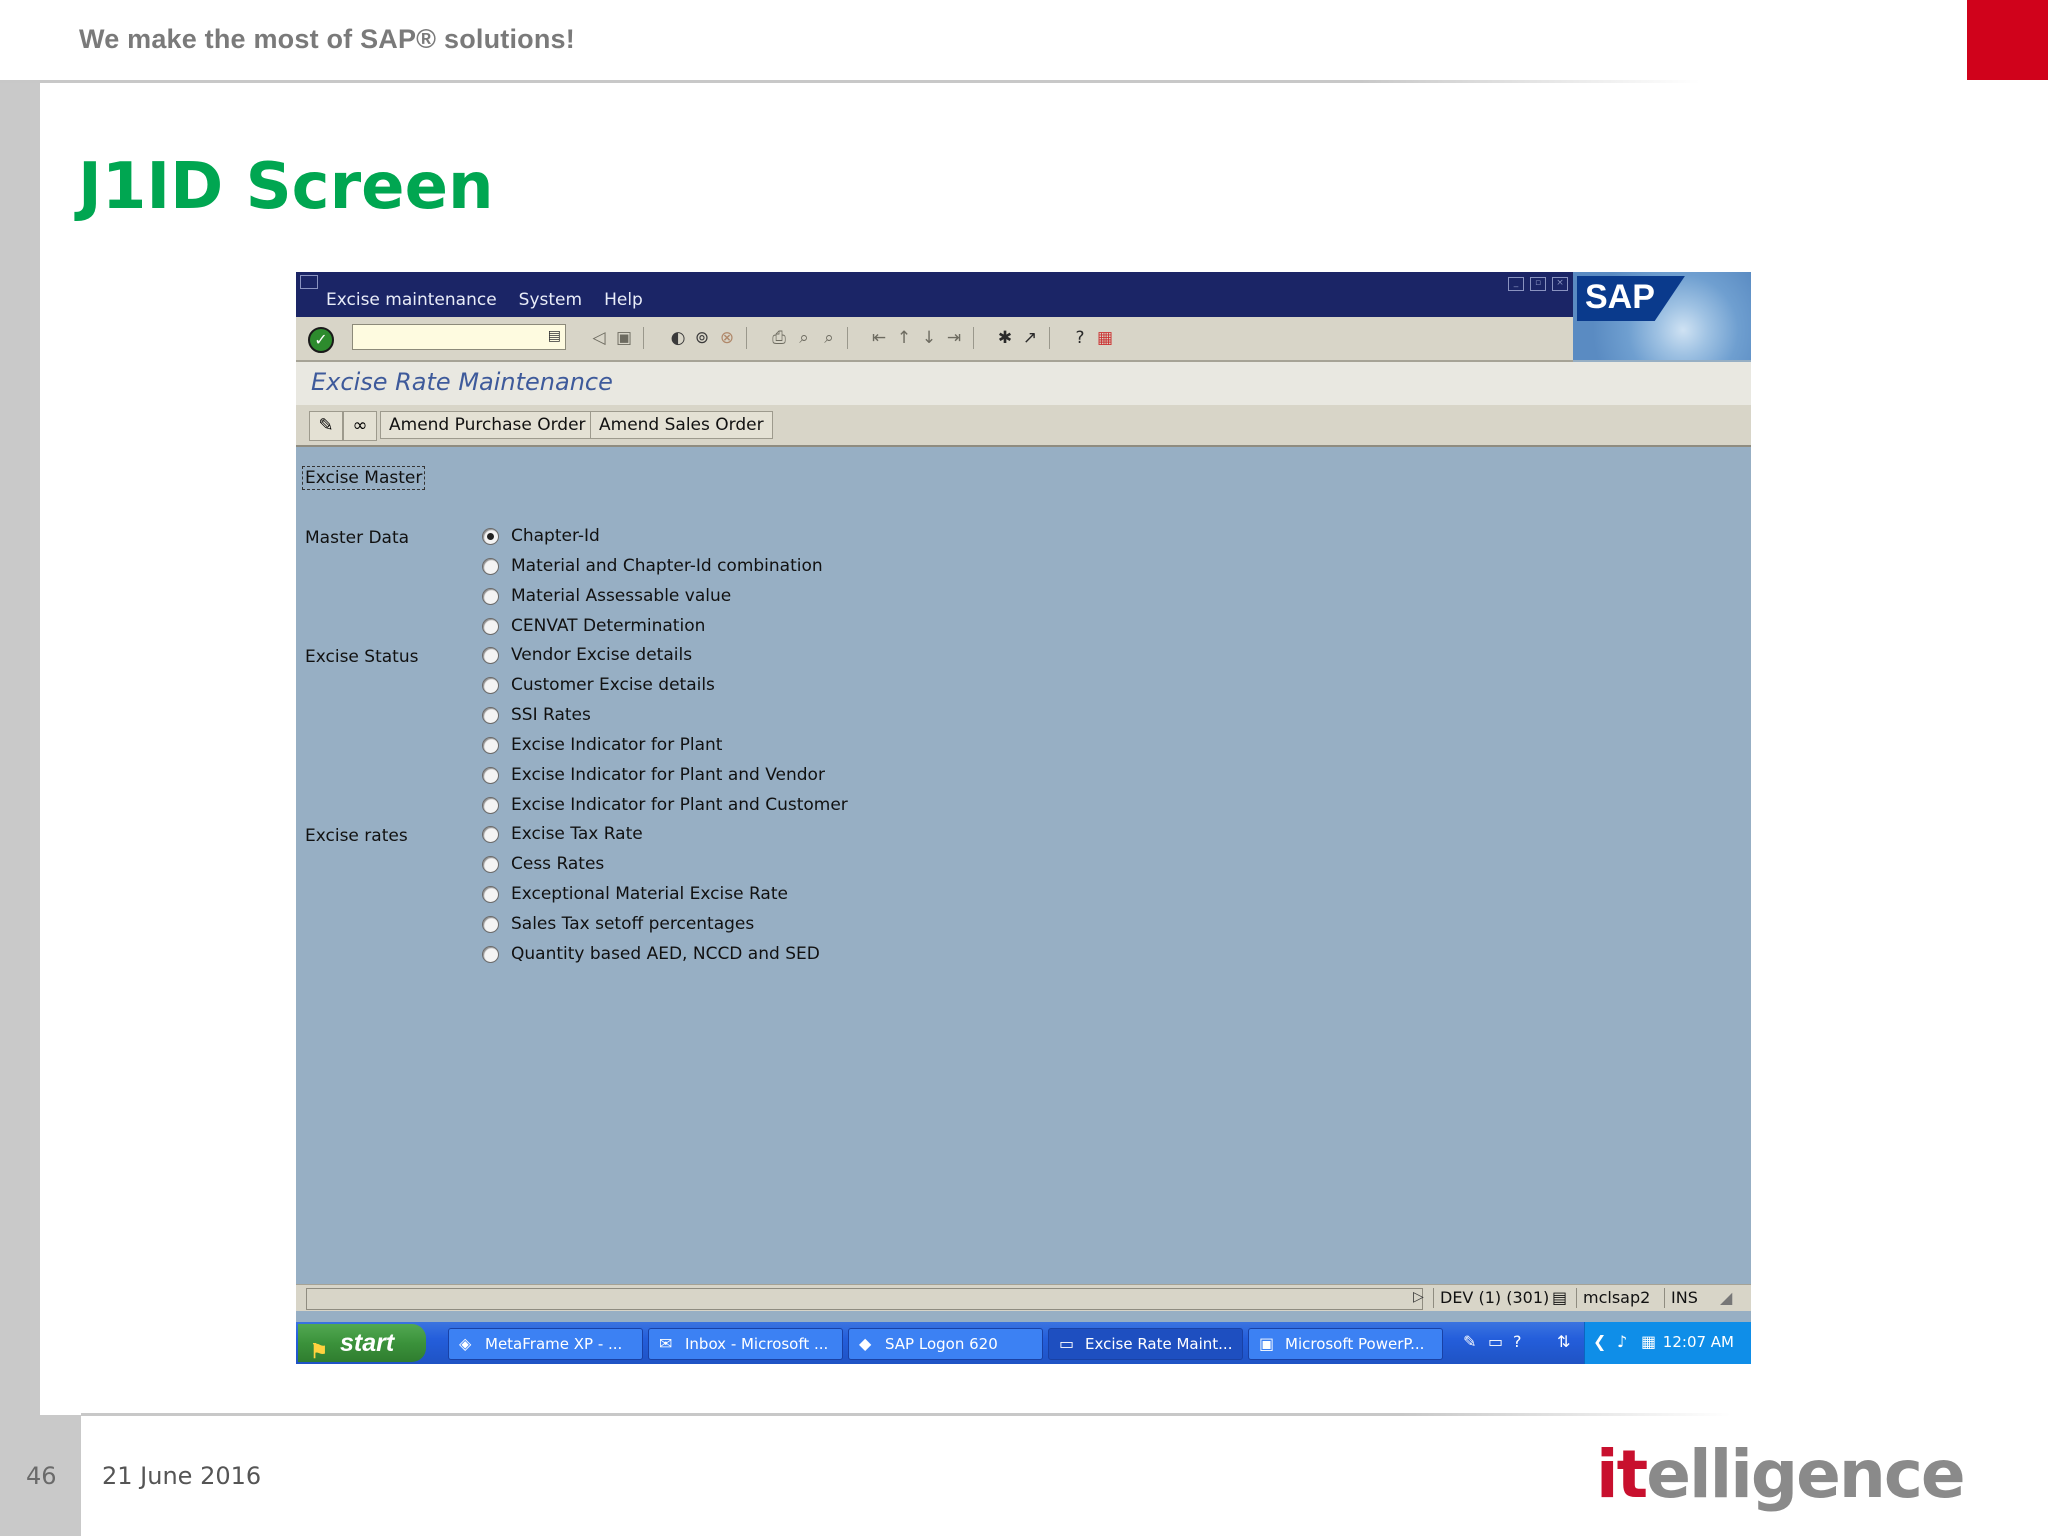 The width and height of the screenshot is (2048, 1536). I want to click on radio-option-sales-tax-setoff: Sales Tax setoff percentages, so click(618, 924).